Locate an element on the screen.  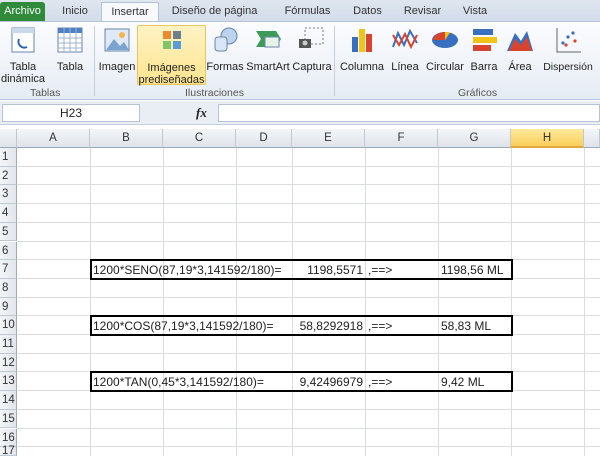
image-button: Imagen is located at coordinates (117, 49).